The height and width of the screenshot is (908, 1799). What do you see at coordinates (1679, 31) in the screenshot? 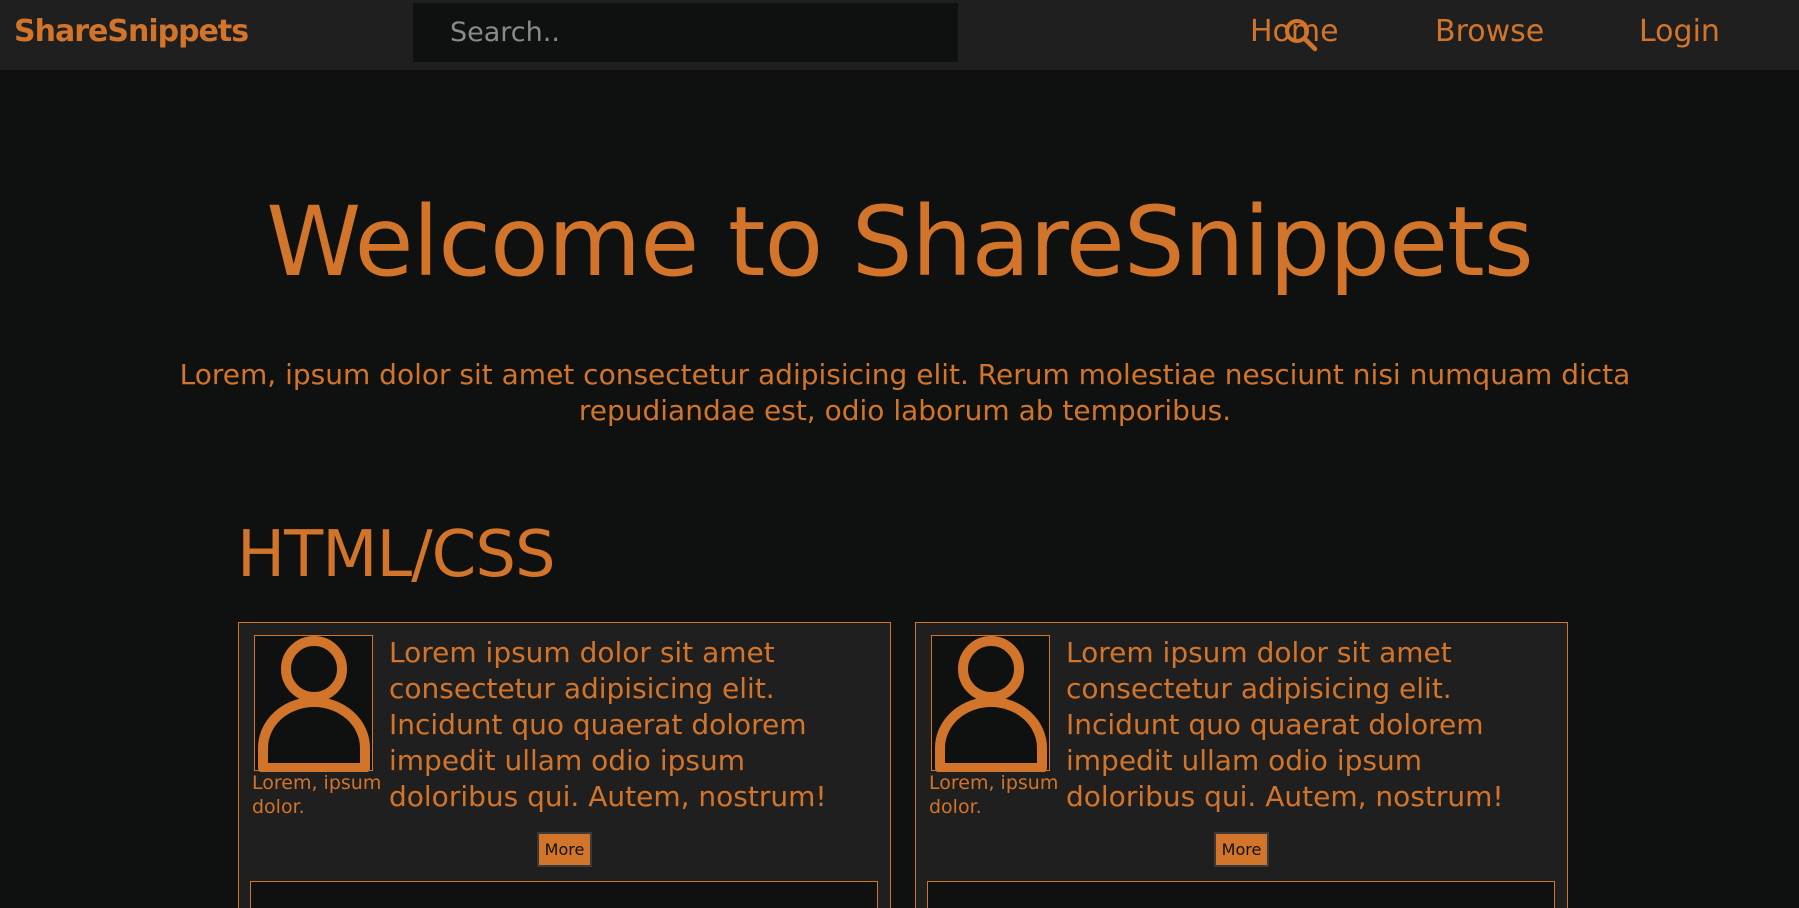
I see `nav-link-login: Login` at bounding box center [1679, 31].